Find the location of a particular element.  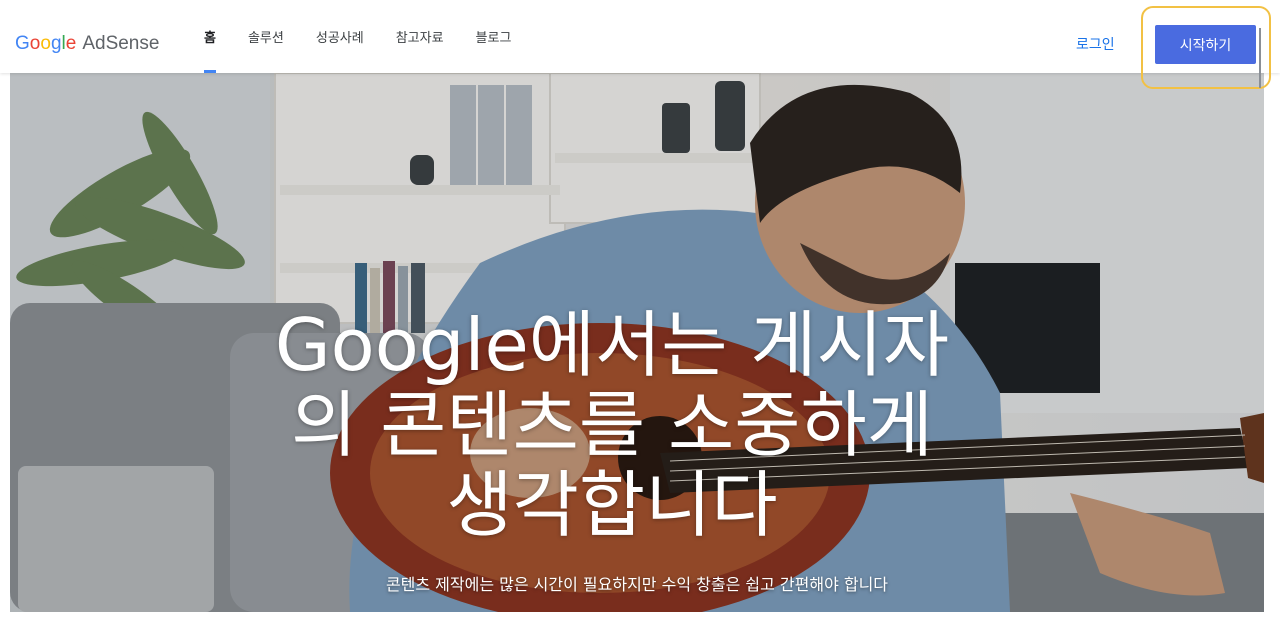

nav-item-label: 솔루션 is located at coordinates (265, 38).